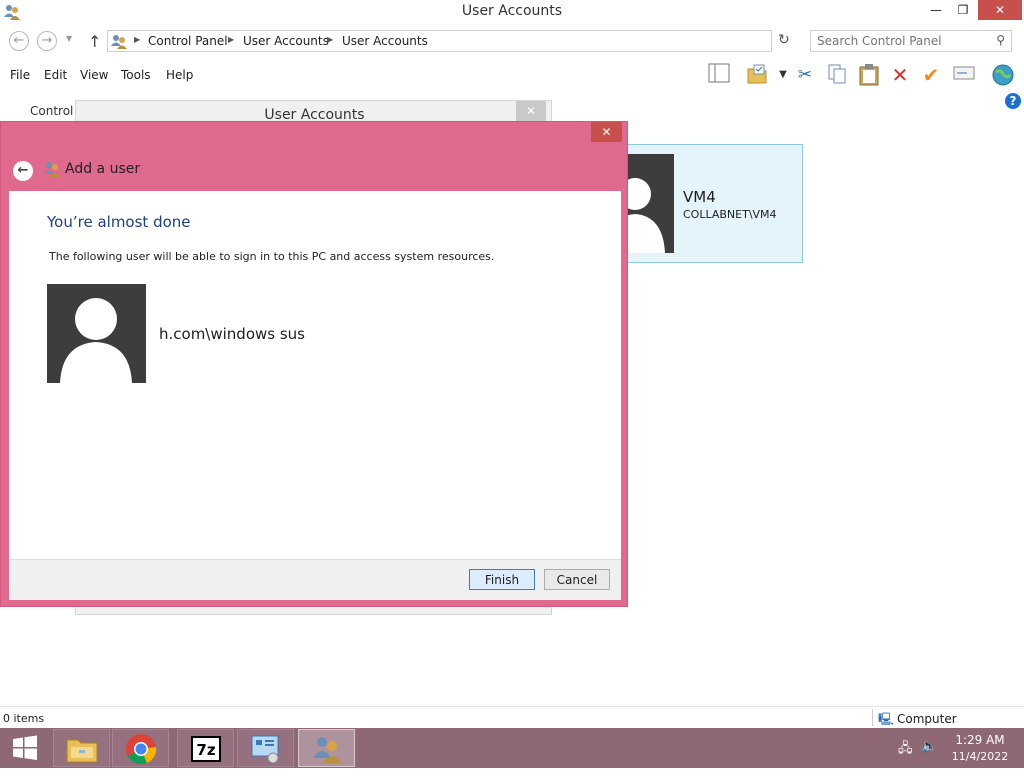 The width and height of the screenshot is (1024, 777). I want to click on globe-icon, so click(1003, 76).